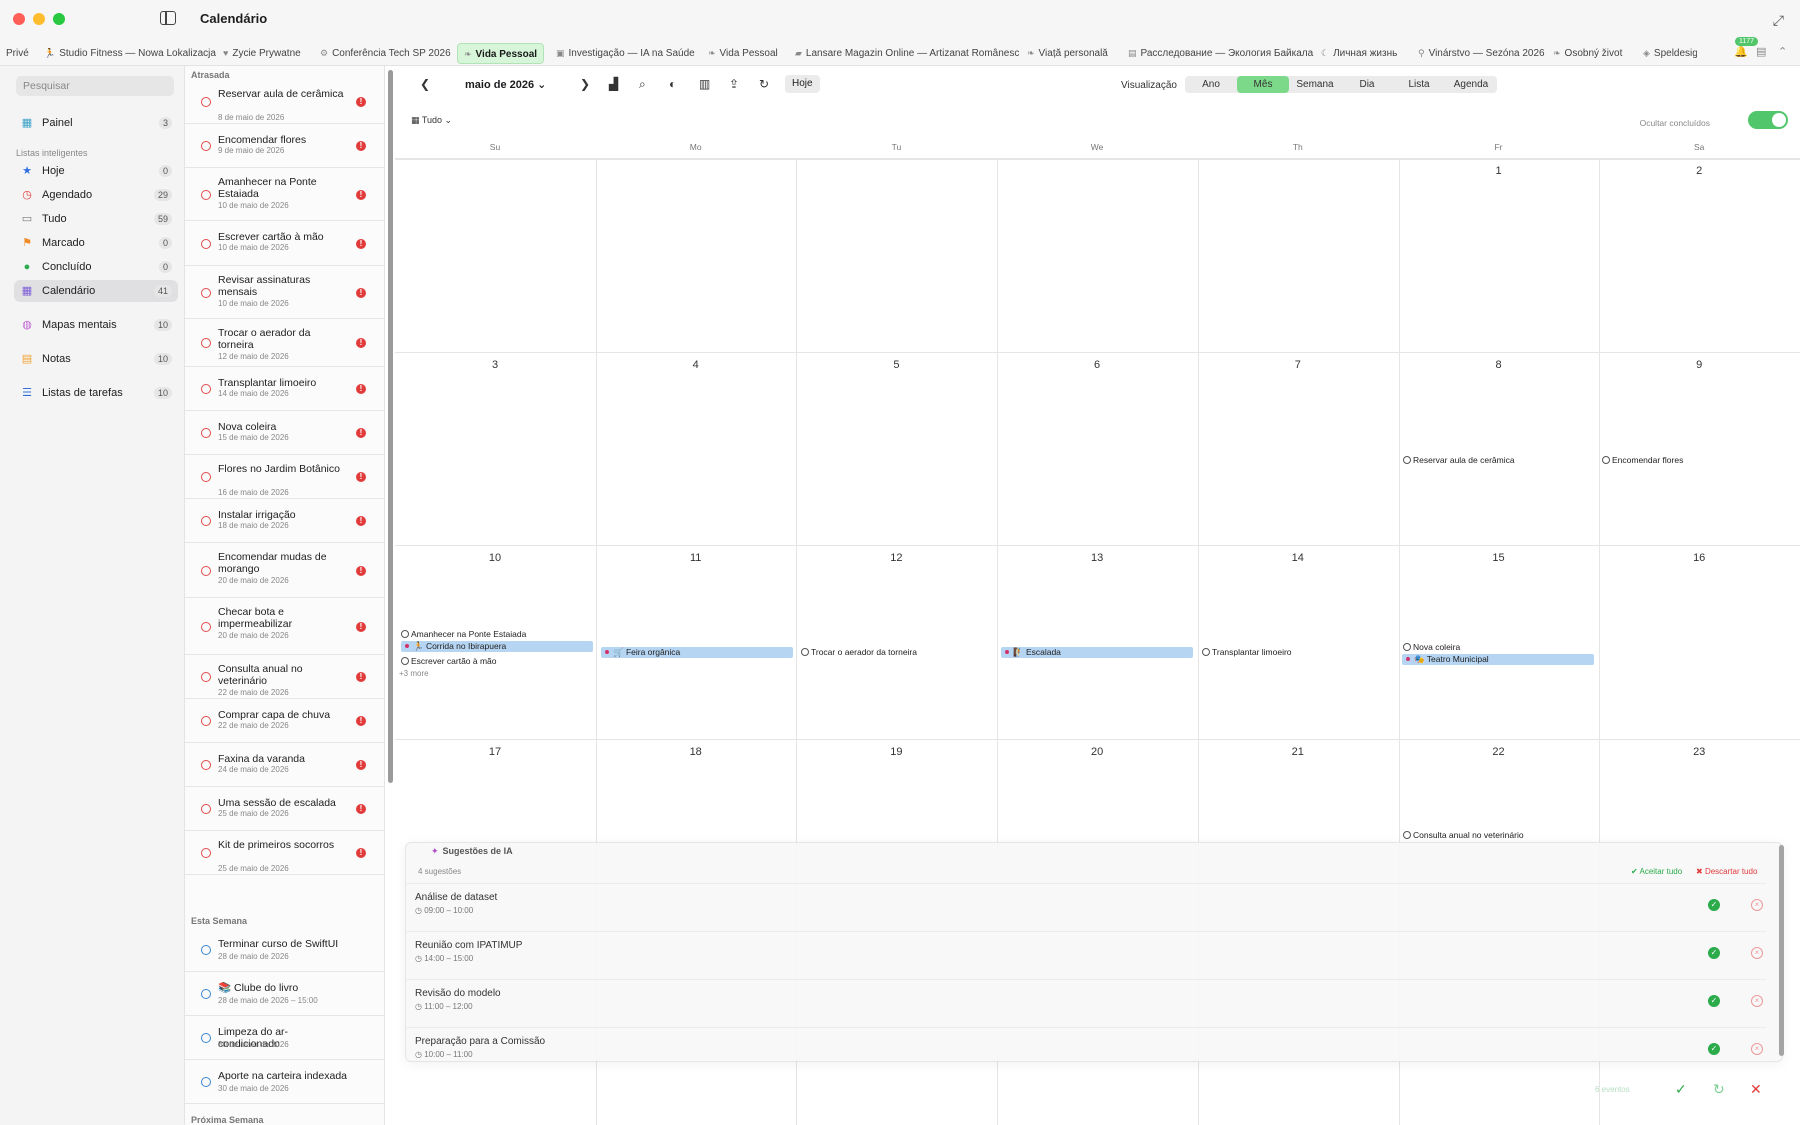 This screenshot has height=1125, width=1800. I want to click on confirm-icon: ✓, so click(1681, 1089).